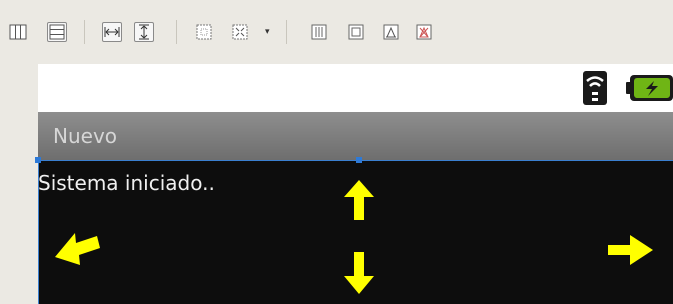 This screenshot has width=673, height=304. Describe the element at coordinates (359, 160) in the screenshot. I see `resize-handle-top` at that location.